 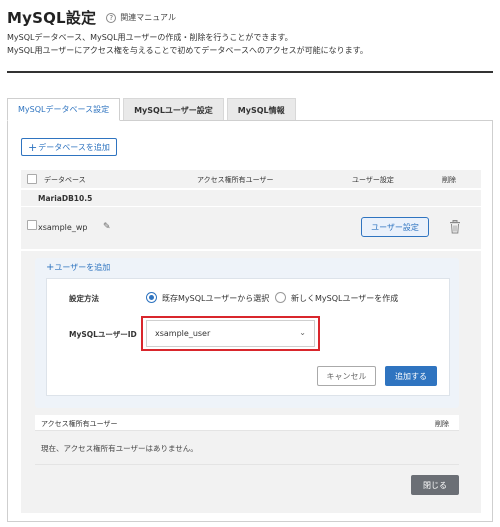 What do you see at coordinates (151, 297) in the screenshot?
I see `radio-existing-user` at bounding box center [151, 297].